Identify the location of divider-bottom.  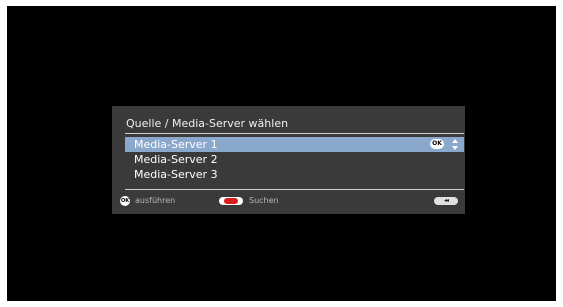
(294, 189).